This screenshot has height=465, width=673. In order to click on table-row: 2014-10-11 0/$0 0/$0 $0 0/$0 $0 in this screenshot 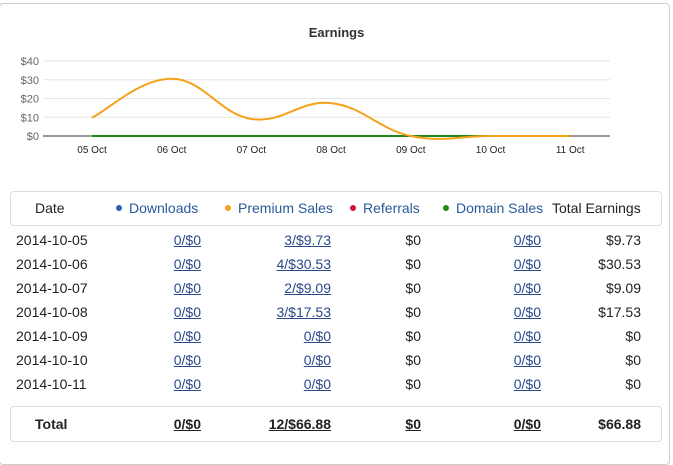, I will do `click(336, 387)`.